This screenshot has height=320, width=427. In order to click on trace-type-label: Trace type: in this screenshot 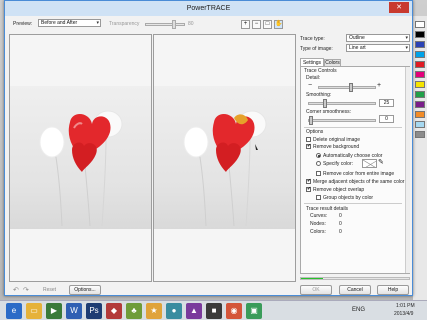, I will do `click(312, 39)`.